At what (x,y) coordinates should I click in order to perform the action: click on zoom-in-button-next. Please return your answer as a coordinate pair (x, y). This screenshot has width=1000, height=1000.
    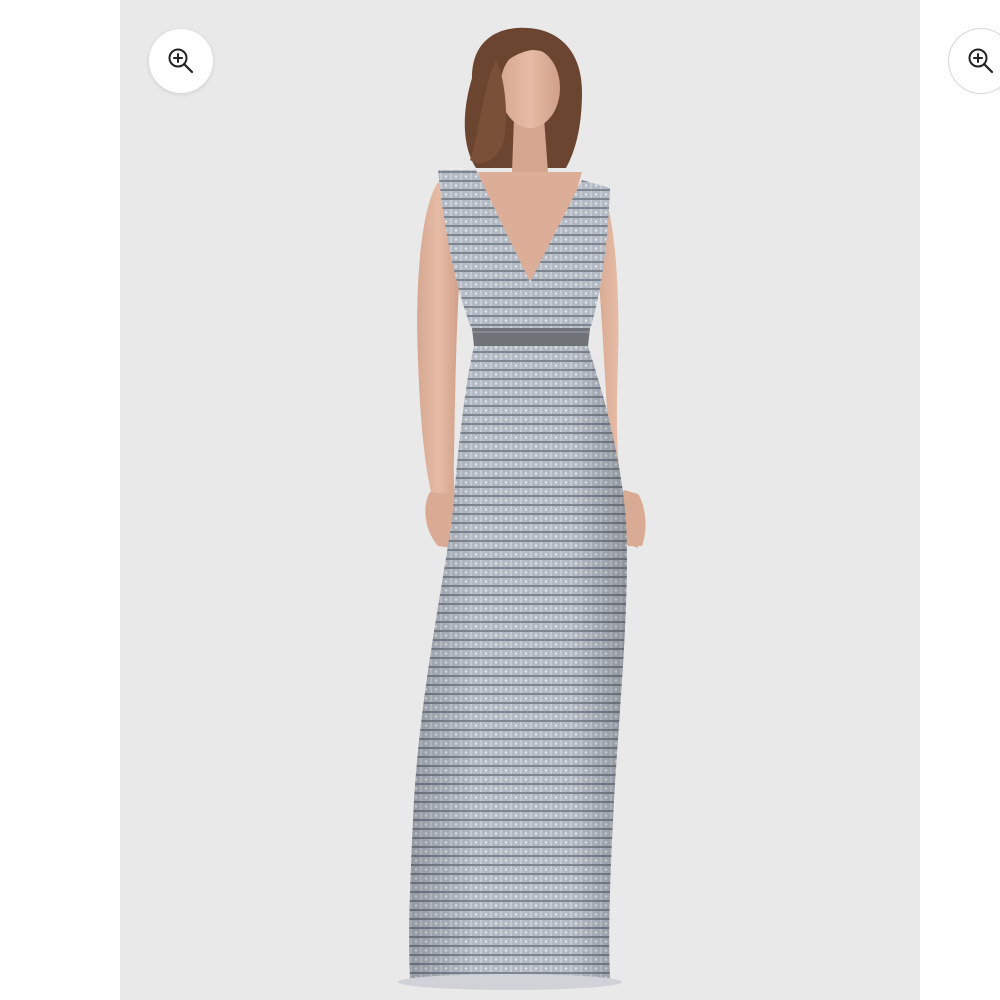
    Looking at the image, I should click on (974, 61).